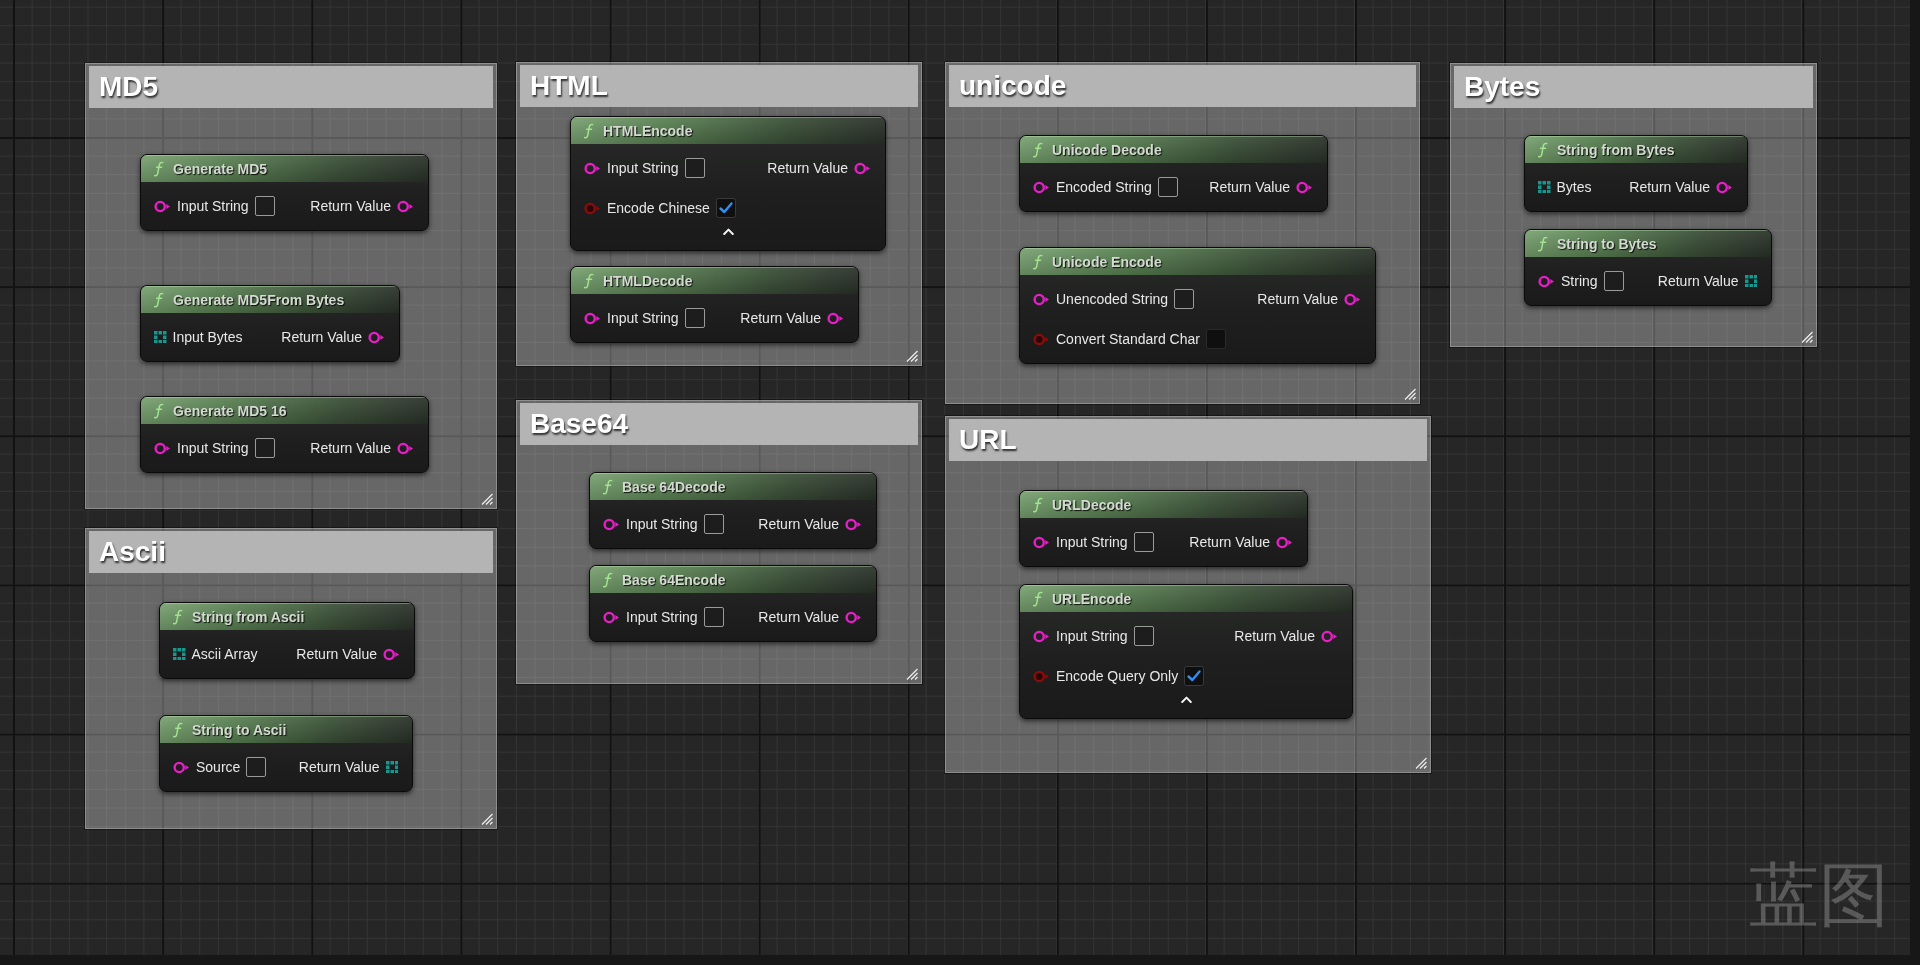 Image resolution: width=1920 pixels, height=965 pixels. Describe the element at coordinates (207, 337) in the screenshot. I see `pin-label: Input Bytes` at that location.